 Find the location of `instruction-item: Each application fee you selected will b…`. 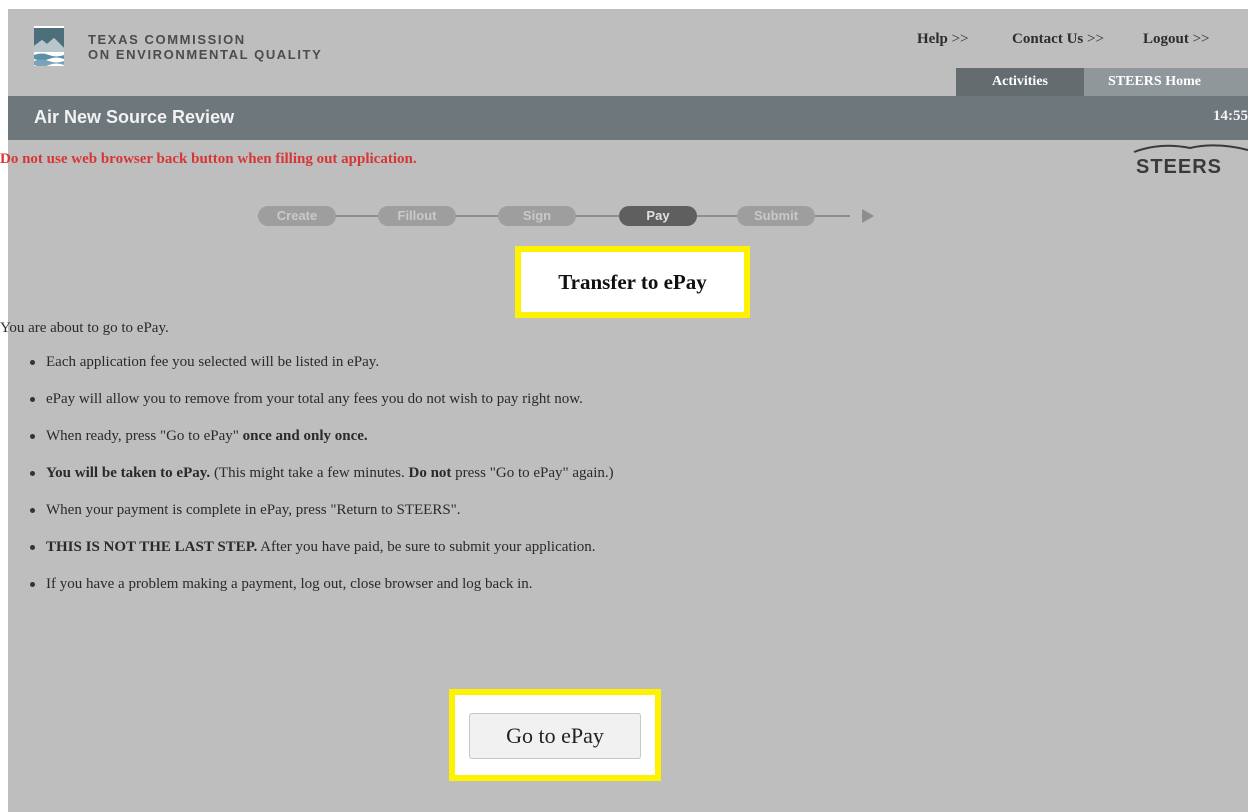

instruction-item: Each application fee you selected will b… is located at coordinates (307, 370).